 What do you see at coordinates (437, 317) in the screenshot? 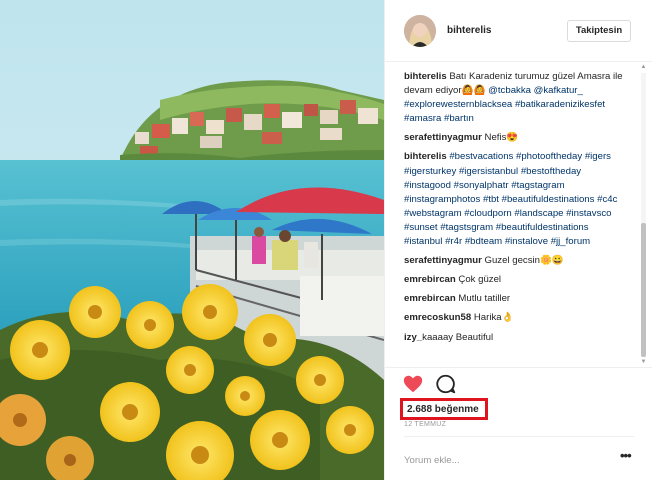
I see `comment-username: emrecoskun58` at bounding box center [437, 317].